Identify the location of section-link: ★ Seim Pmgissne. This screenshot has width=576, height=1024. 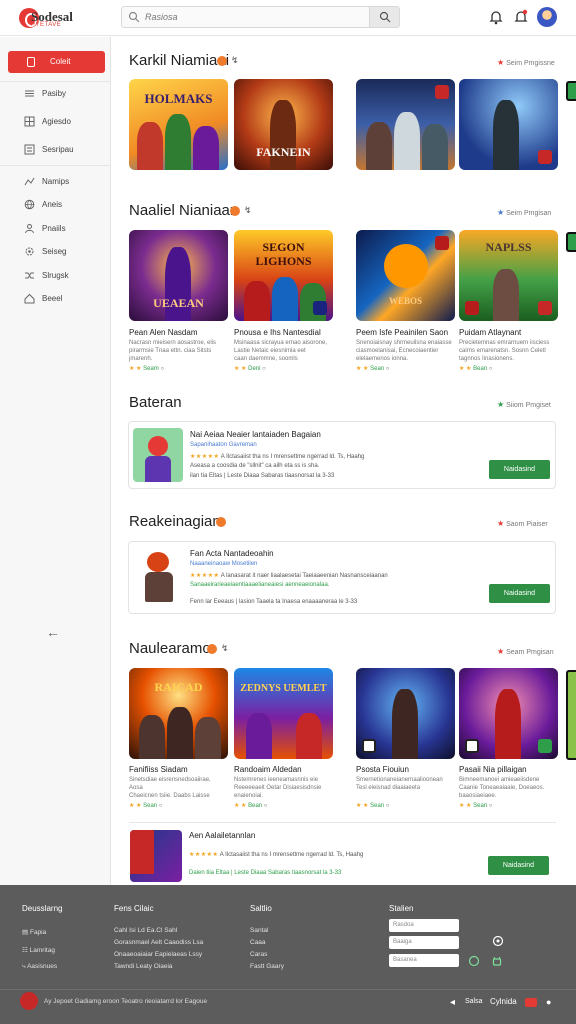
(526, 62).